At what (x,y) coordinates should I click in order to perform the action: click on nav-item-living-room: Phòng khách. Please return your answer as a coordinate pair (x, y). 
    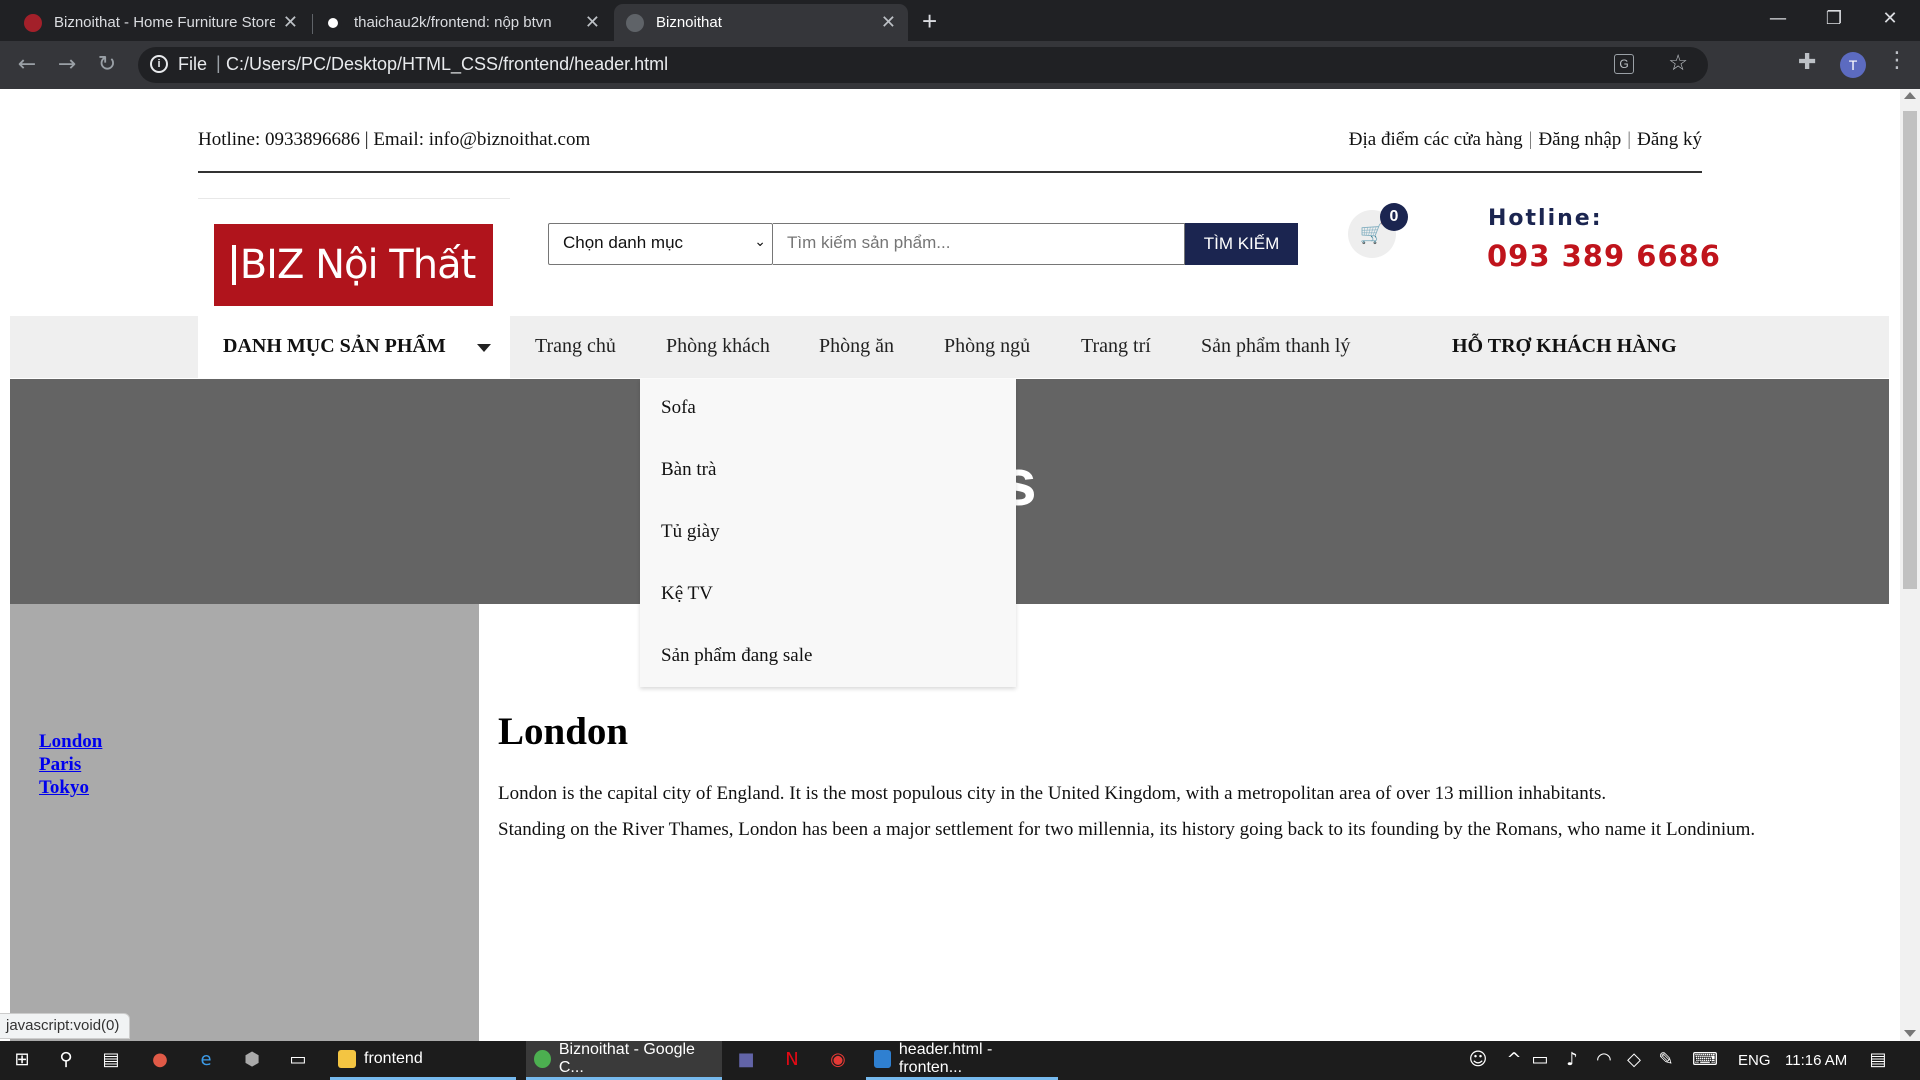
    Looking at the image, I should click on (718, 346).